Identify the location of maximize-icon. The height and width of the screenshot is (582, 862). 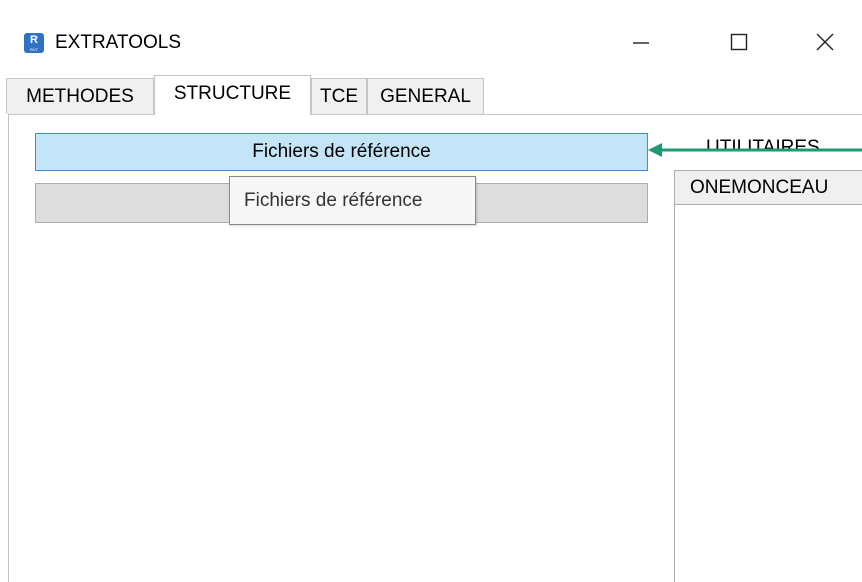
(739, 42).